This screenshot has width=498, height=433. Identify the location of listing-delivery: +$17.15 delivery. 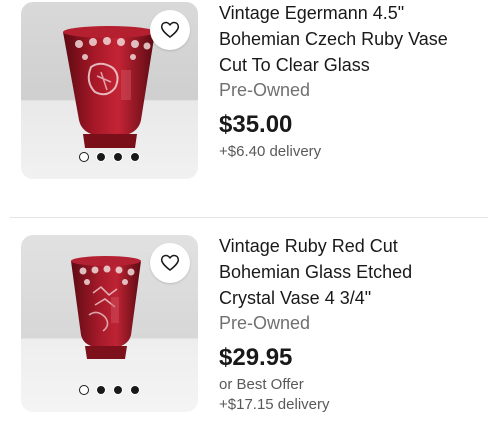
(274, 404).